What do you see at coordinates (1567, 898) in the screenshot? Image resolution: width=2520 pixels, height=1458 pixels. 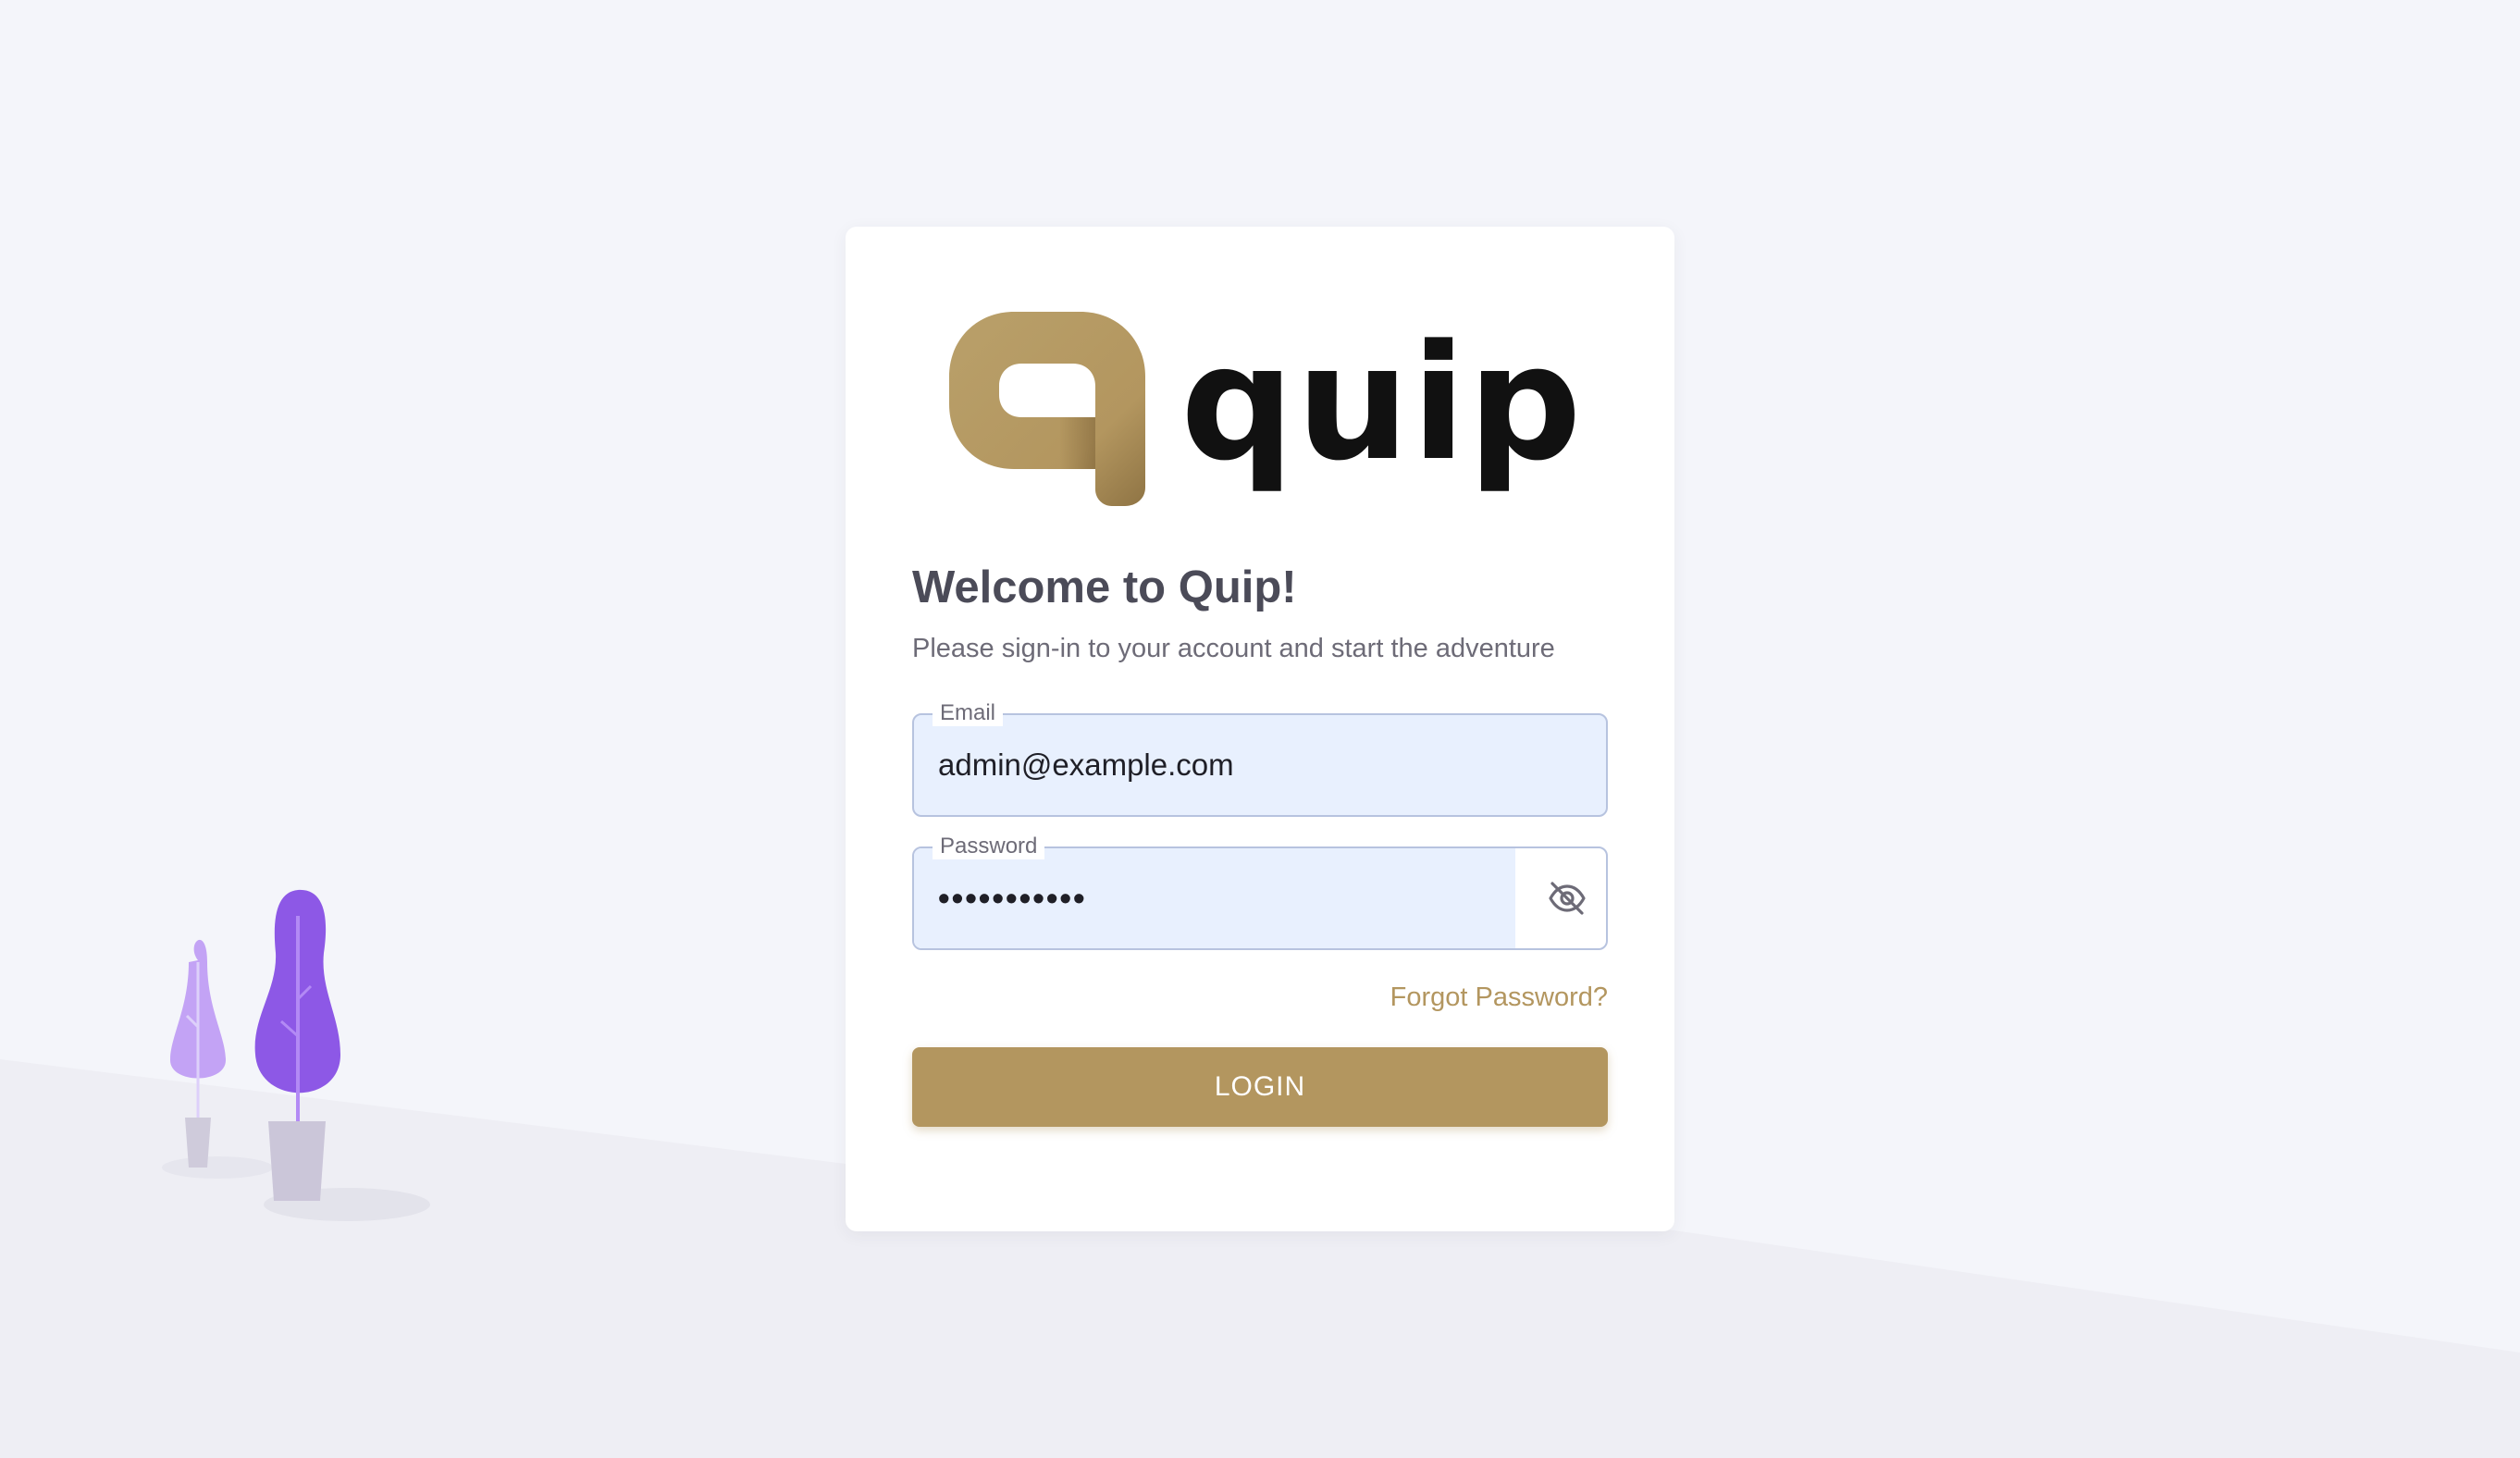 I see `eye-off-icon` at bounding box center [1567, 898].